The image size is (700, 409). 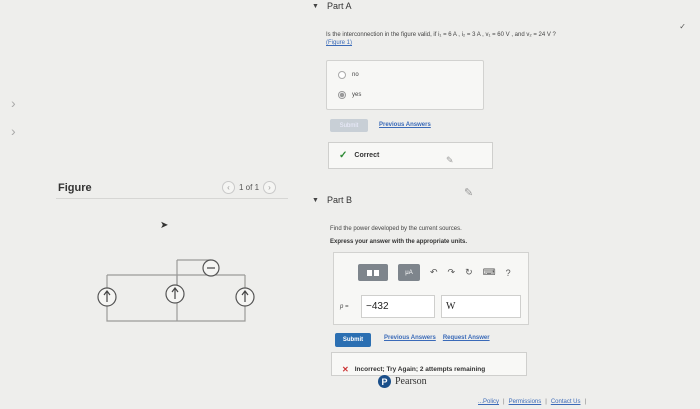 I want to click on part-b-title: Part B, so click(x=339, y=200).